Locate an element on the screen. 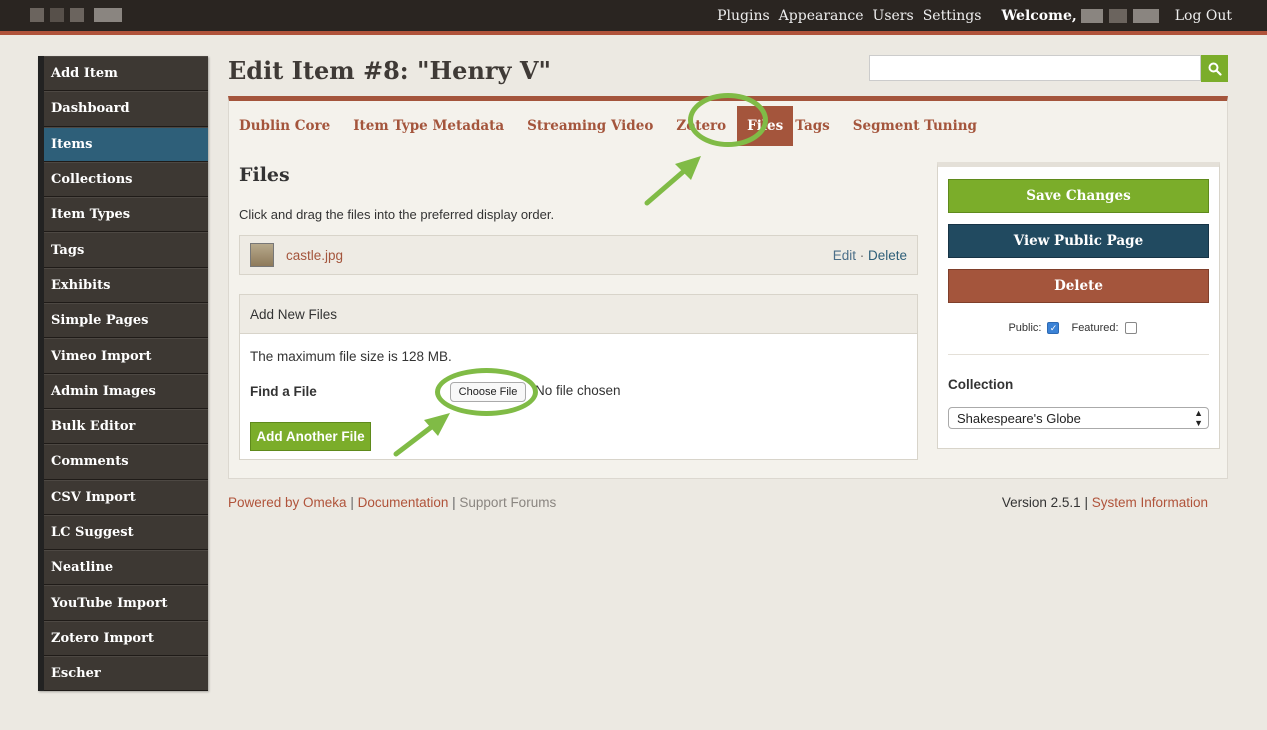 The image size is (1267, 730). public-label: Public: is located at coordinates (1025, 328).